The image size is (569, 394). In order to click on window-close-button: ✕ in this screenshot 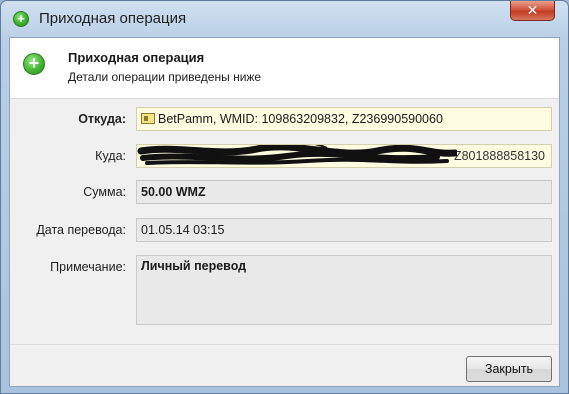, I will do `click(532, 11)`.